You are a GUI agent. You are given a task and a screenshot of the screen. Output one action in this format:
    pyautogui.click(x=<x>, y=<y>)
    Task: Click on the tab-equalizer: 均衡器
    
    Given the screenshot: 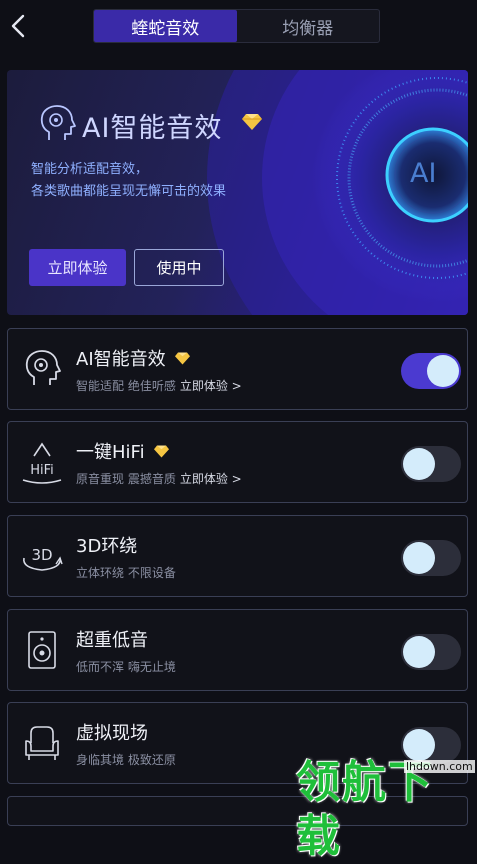 What is the action you would take?
    pyautogui.click(x=308, y=26)
    